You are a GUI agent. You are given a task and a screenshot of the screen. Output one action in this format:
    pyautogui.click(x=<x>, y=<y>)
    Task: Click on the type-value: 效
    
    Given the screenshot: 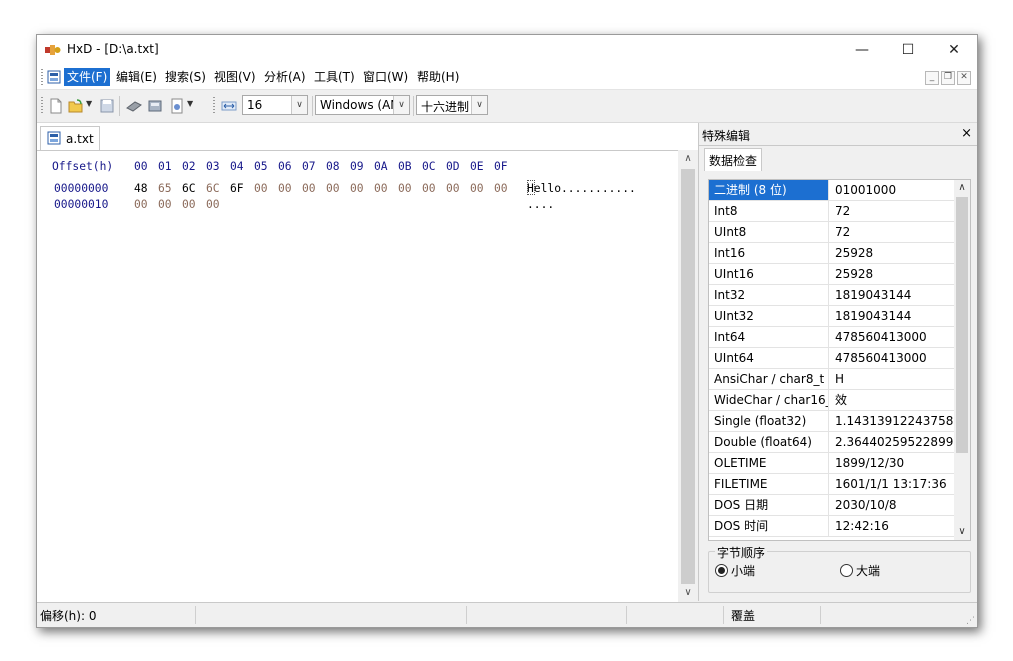 What is the action you would take?
    pyautogui.click(x=892, y=400)
    